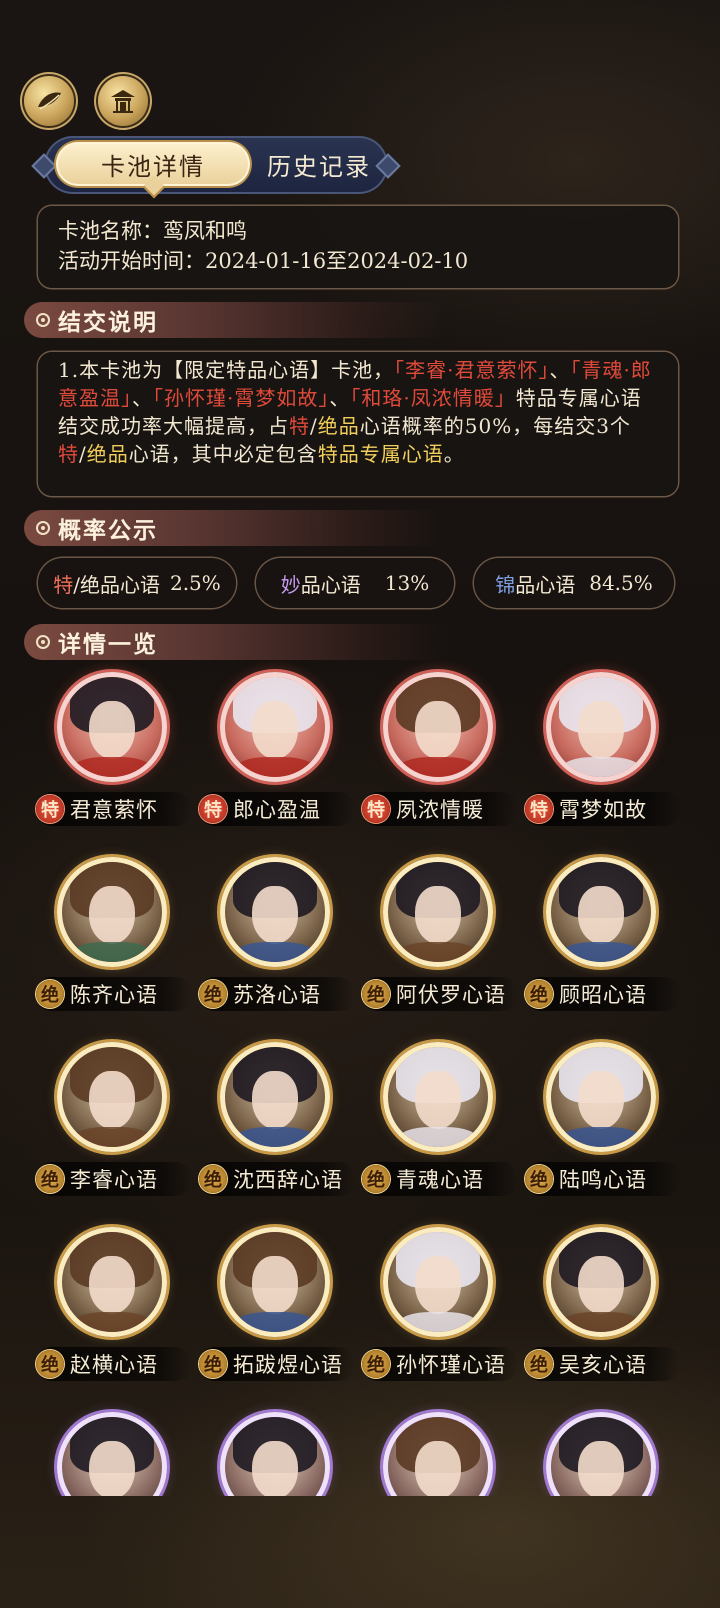 This screenshot has height=1608, width=720. I want to click on section-details-header: 详情一览, so click(234, 642).